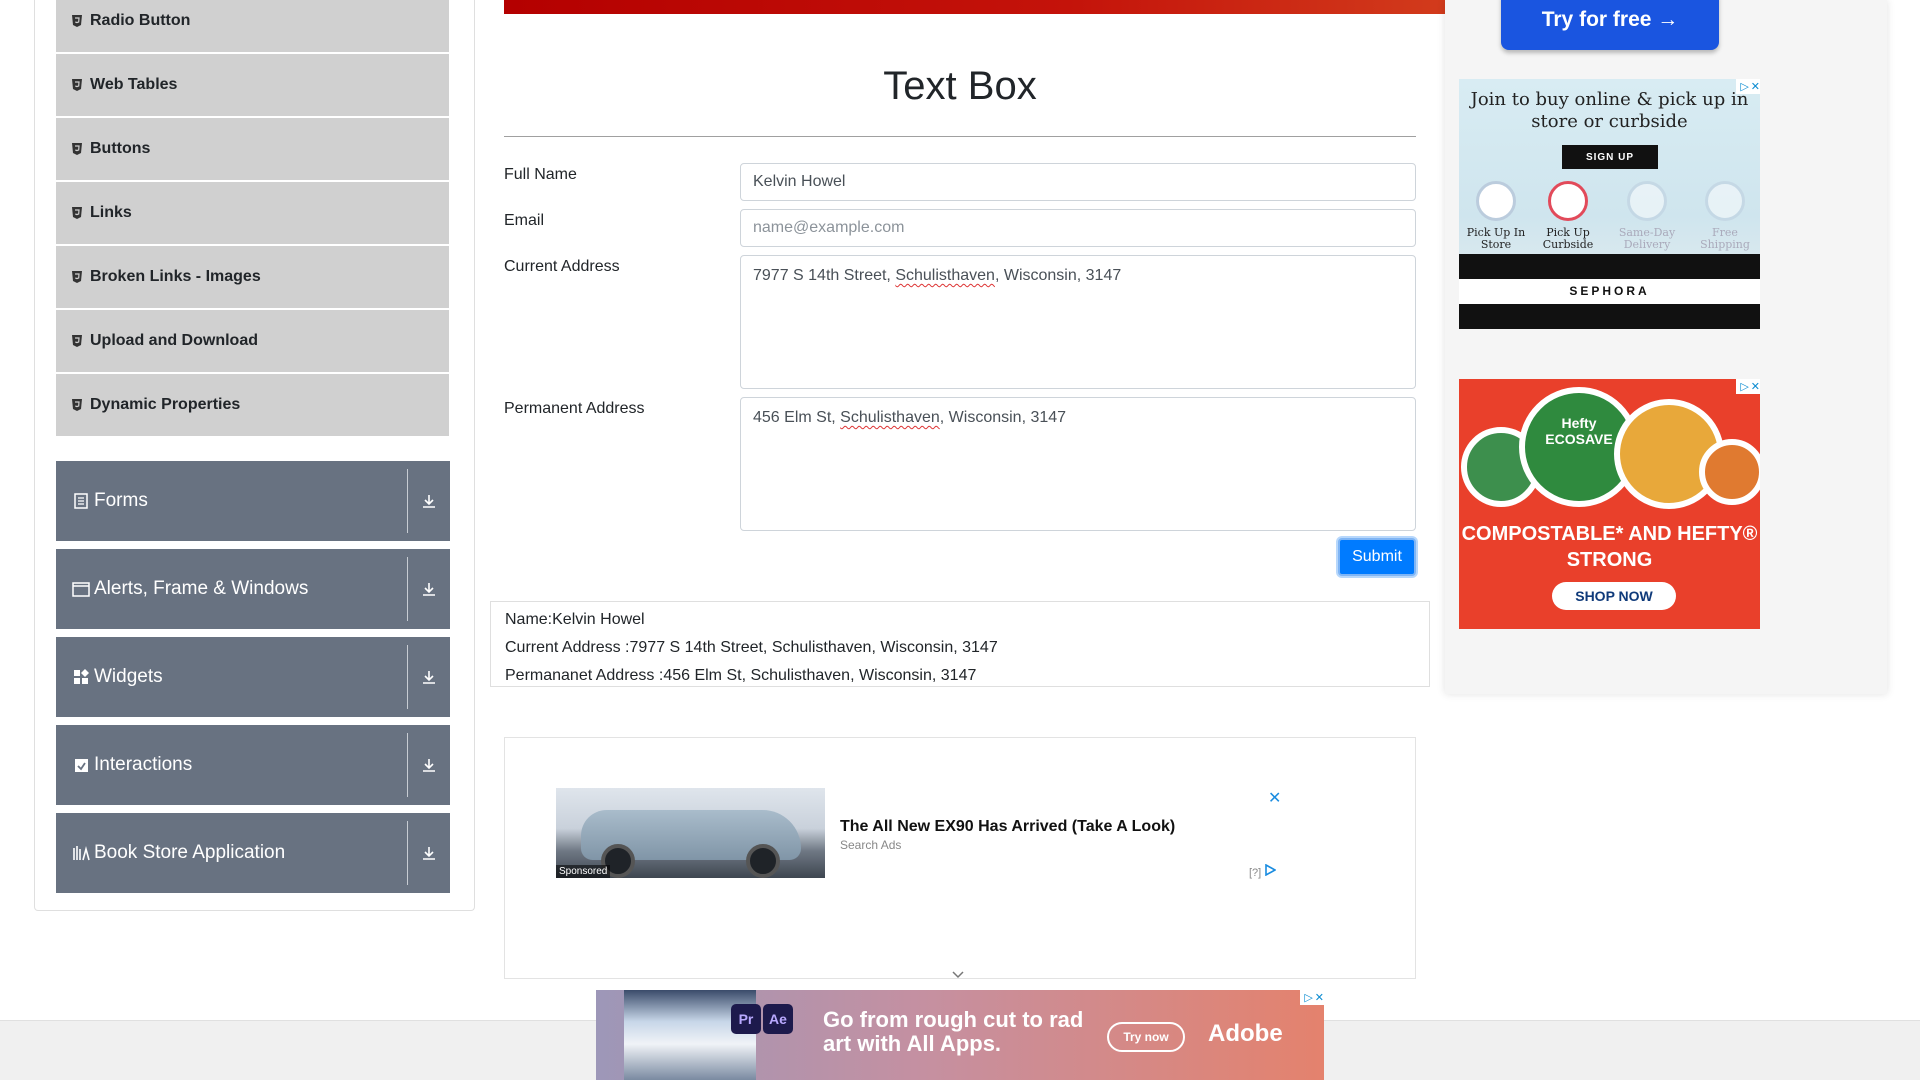 Image resolution: width=1920 pixels, height=1080 pixels. What do you see at coordinates (960, 136) in the screenshot?
I see `divider` at bounding box center [960, 136].